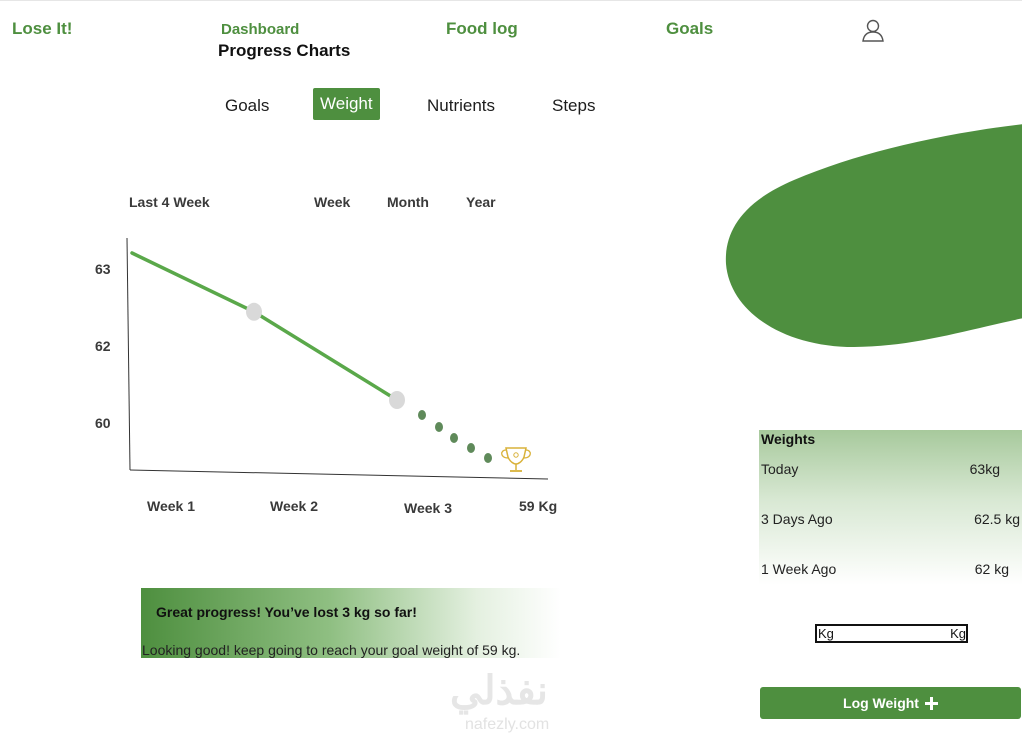  I want to click on weight-row-label: 3 Days Ago, so click(797, 519).